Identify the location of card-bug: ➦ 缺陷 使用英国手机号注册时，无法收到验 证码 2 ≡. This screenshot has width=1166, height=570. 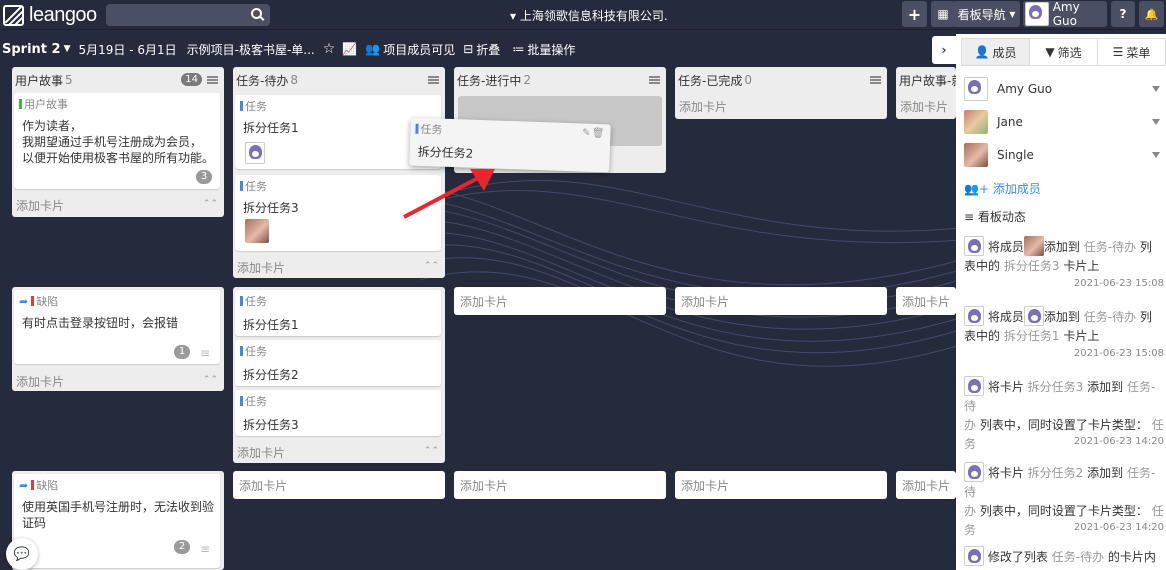
(117, 521).